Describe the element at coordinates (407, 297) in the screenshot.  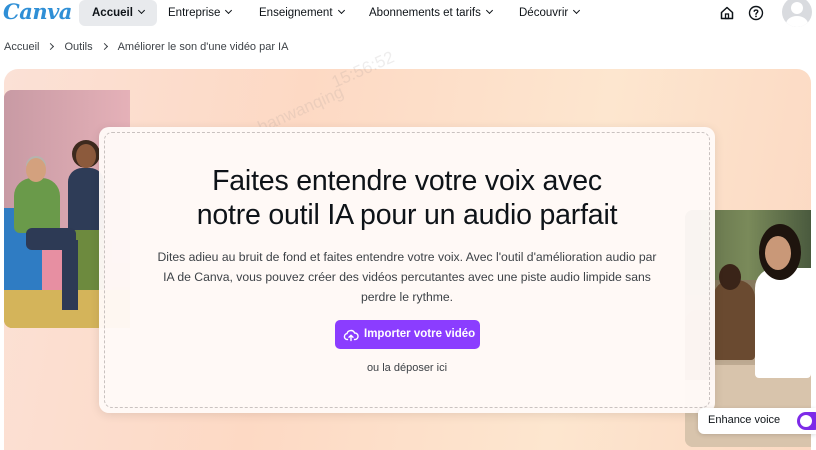
I see `description-line: perdre le rythme.` at that location.